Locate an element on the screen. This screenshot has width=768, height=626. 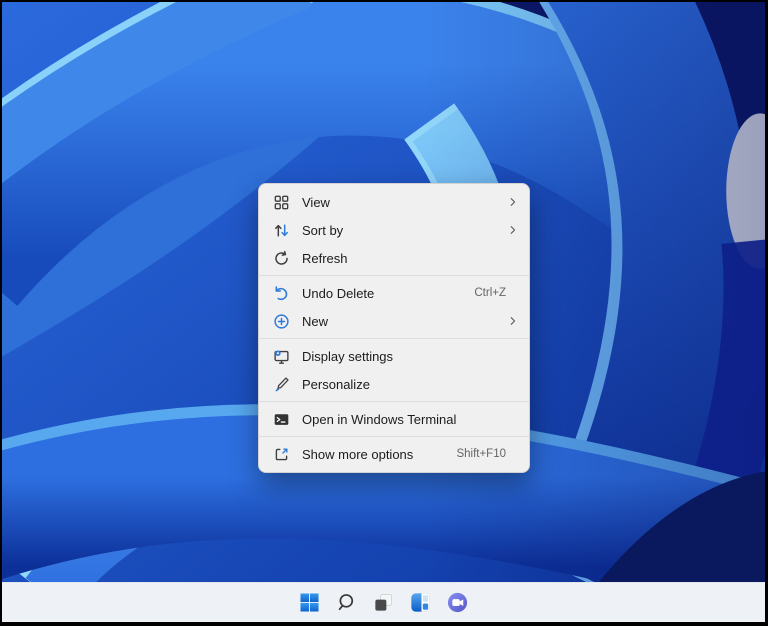
menu-item-shortcut: Shift+F10 is located at coordinates (481, 454).